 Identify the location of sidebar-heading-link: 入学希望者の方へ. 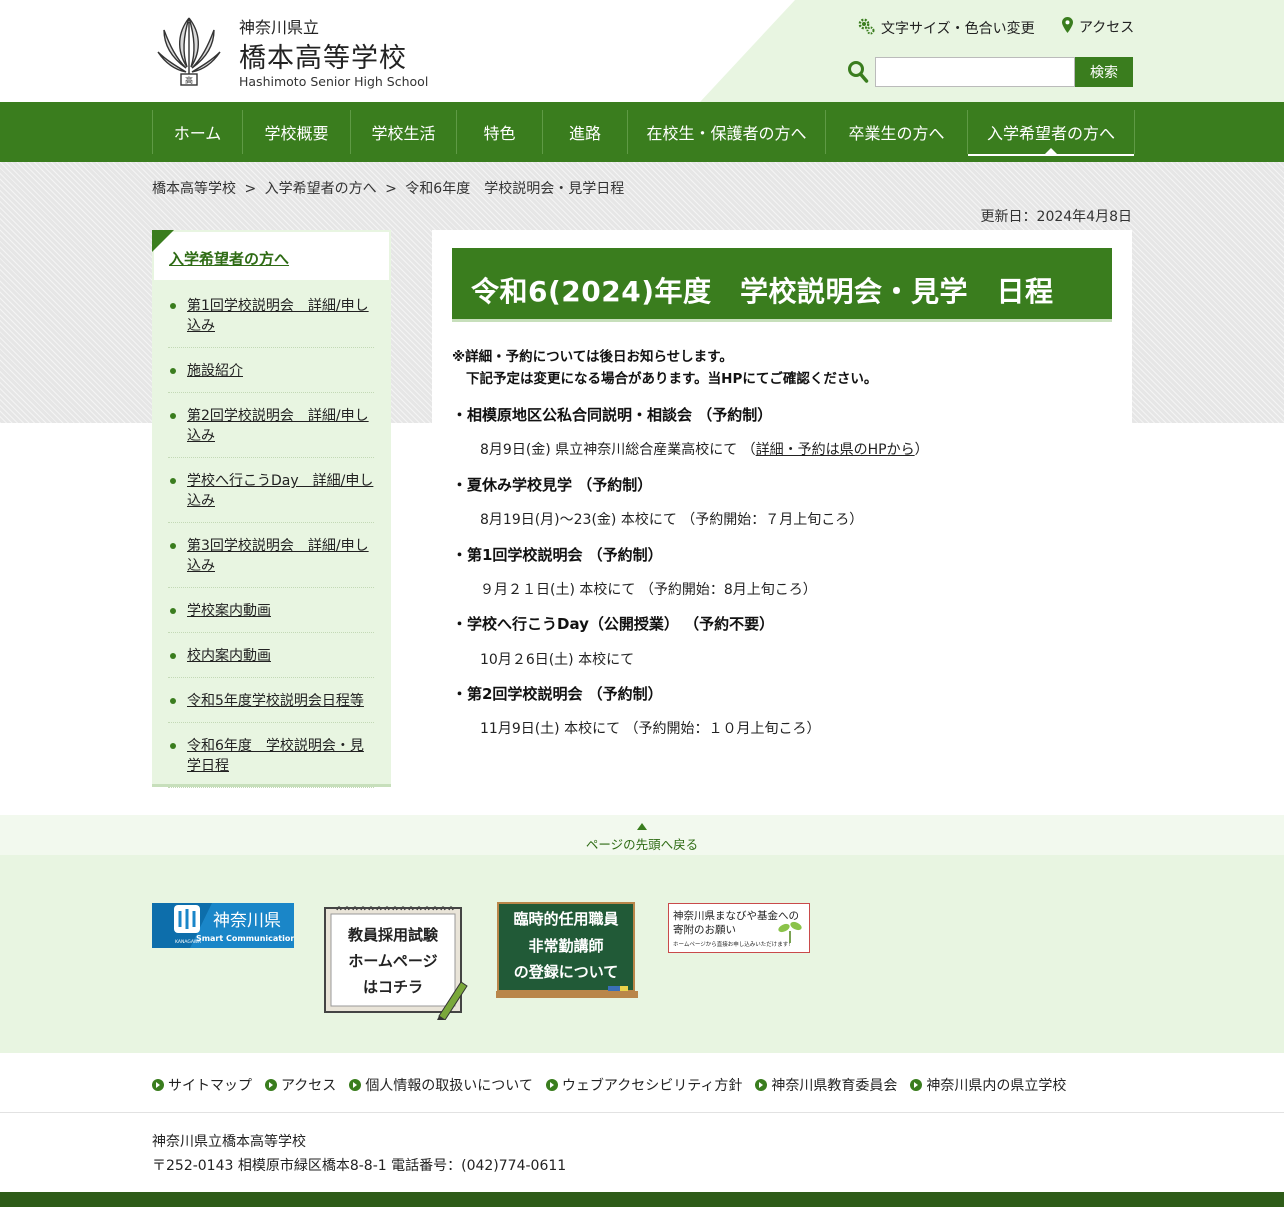
(229, 258).